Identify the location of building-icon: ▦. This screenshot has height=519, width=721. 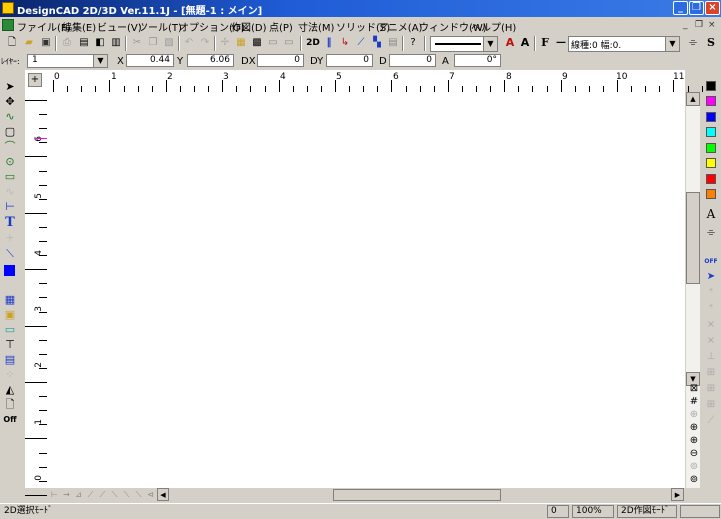
(10, 300).